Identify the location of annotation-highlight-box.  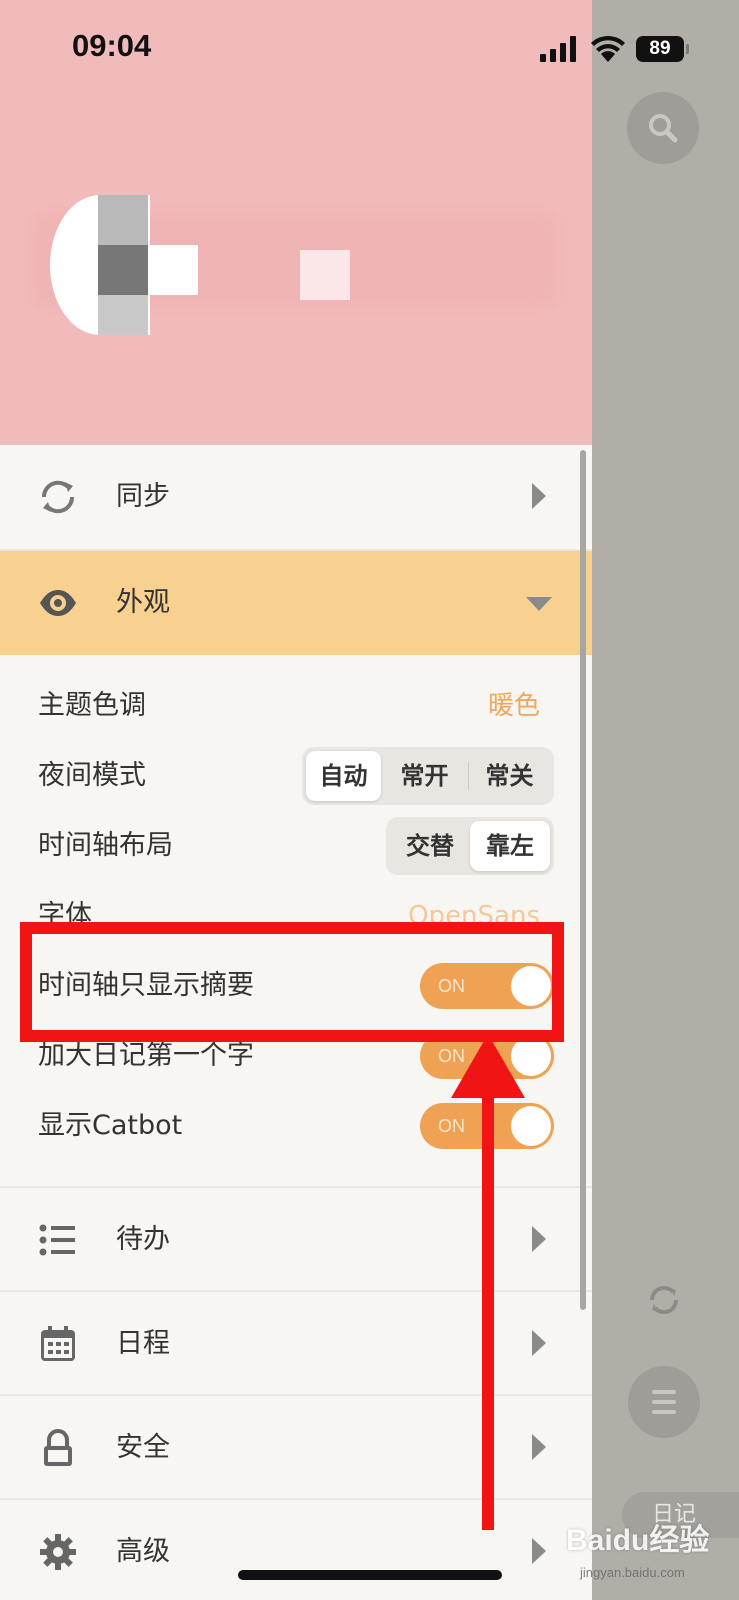
(292, 982).